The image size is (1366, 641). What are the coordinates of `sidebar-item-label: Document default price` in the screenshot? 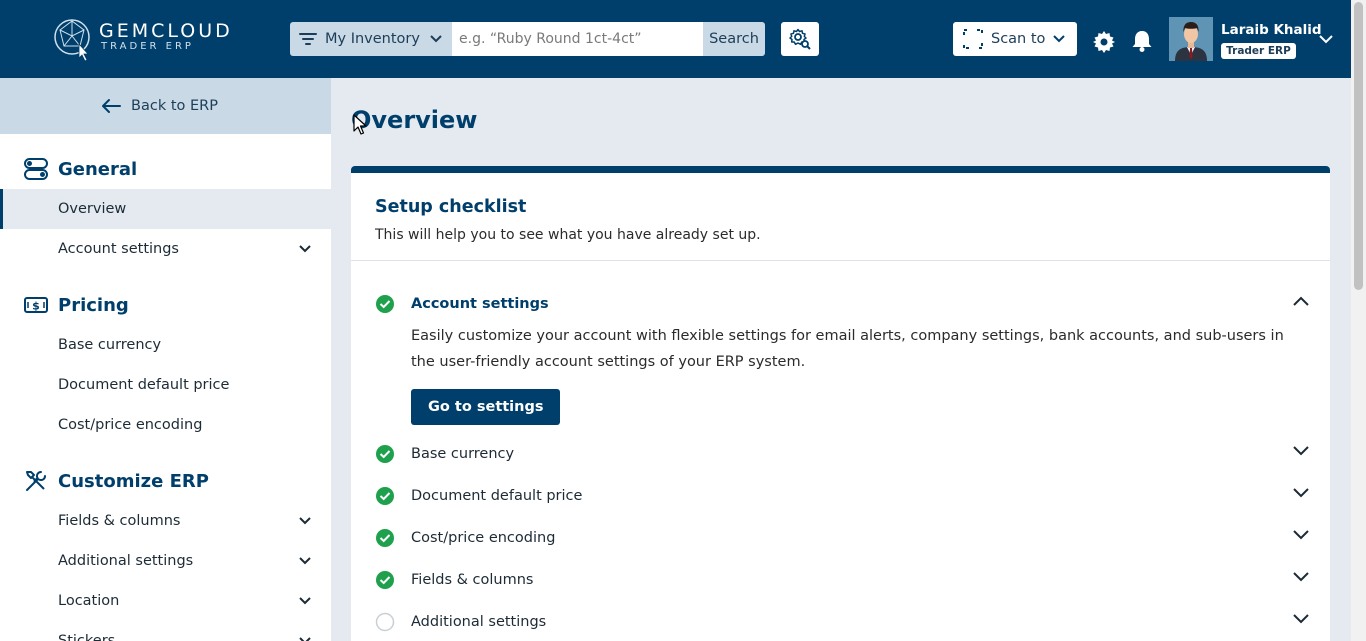 It's located at (144, 385).